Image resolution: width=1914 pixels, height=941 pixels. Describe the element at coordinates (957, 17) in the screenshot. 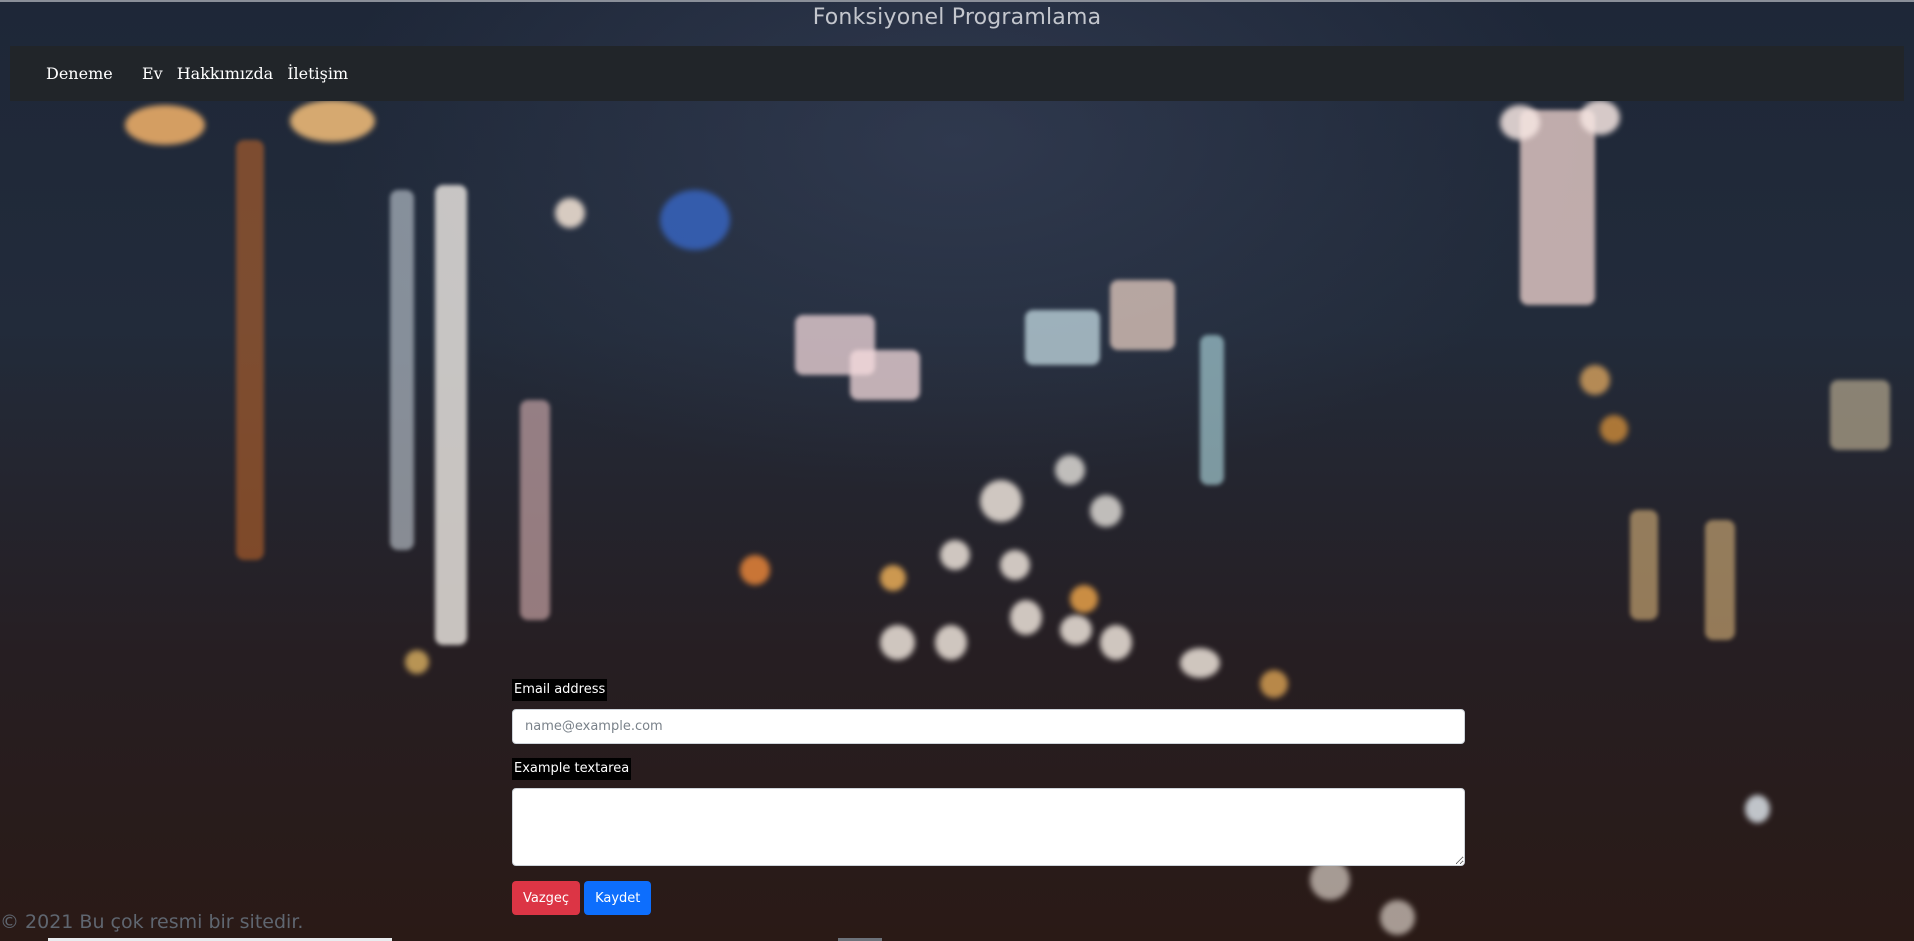

I see `page-title: Fonksiyonel Programlama` at that location.